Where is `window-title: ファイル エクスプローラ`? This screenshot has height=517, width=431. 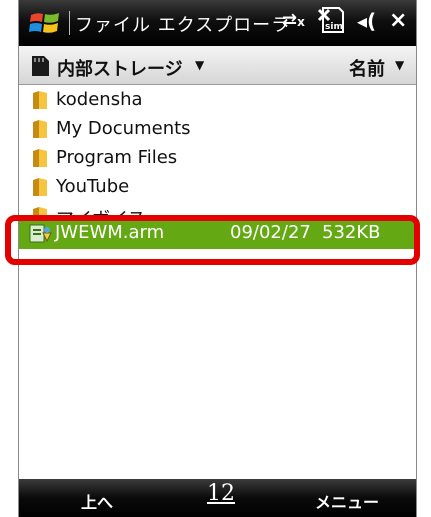 window-title: ファイル エクスプローラ is located at coordinates (183, 25).